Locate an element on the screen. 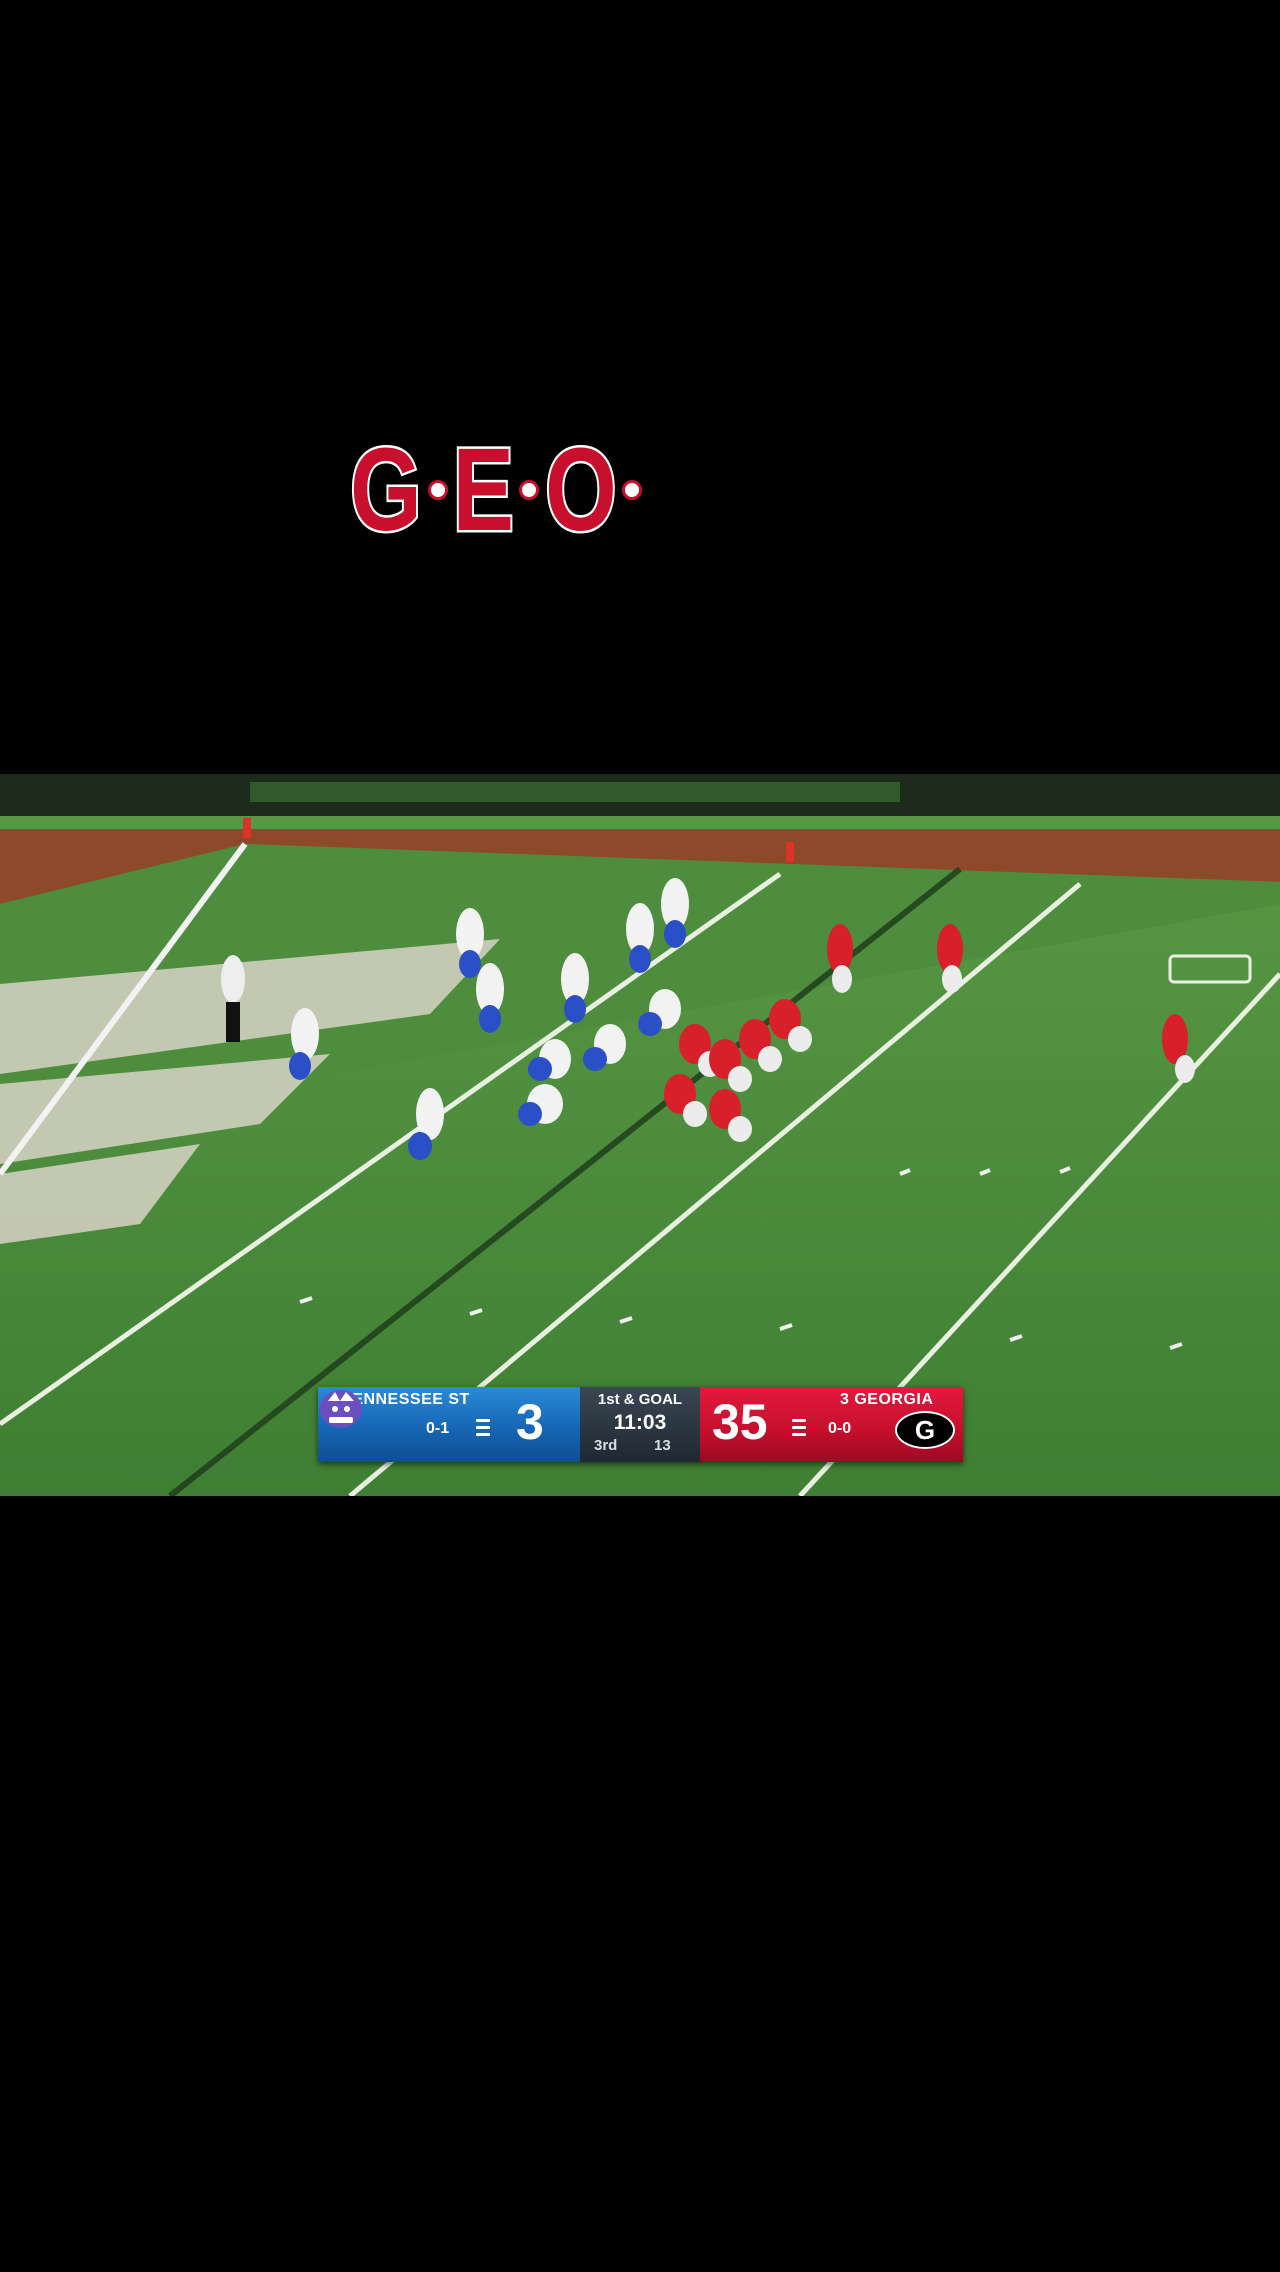 This screenshot has height=2272, width=1280. caption-letter: G is located at coordinates (385, 490).